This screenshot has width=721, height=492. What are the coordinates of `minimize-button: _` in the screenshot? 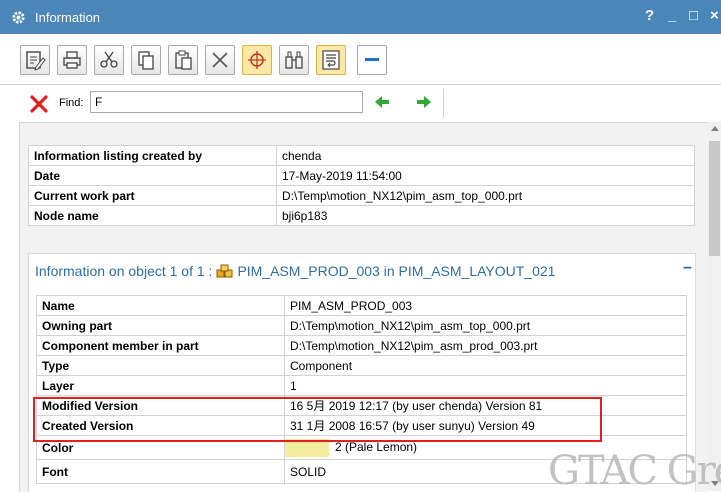 It's located at (672, 15).